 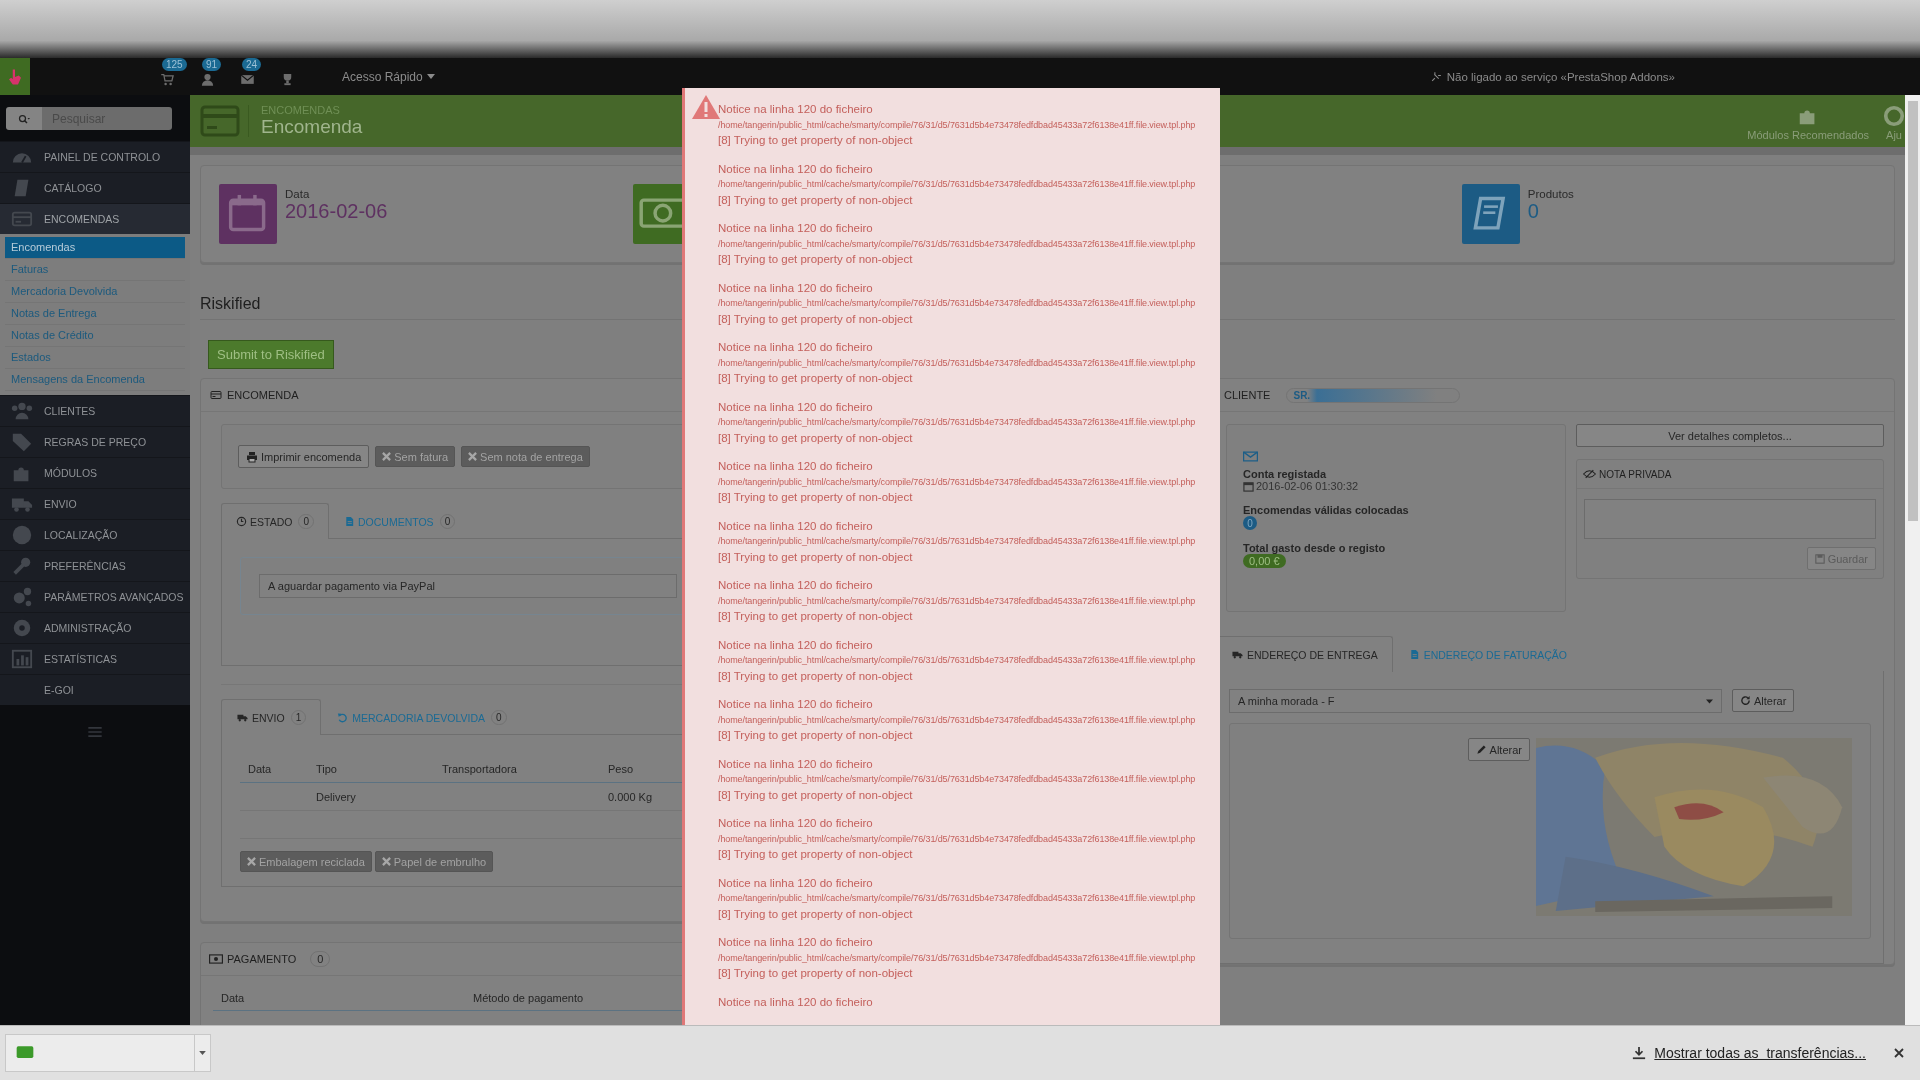 What do you see at coordinates (1894, 123) in the screenshot?
I see `toolbar-button: Aju` at bounding box center [1894, 123].